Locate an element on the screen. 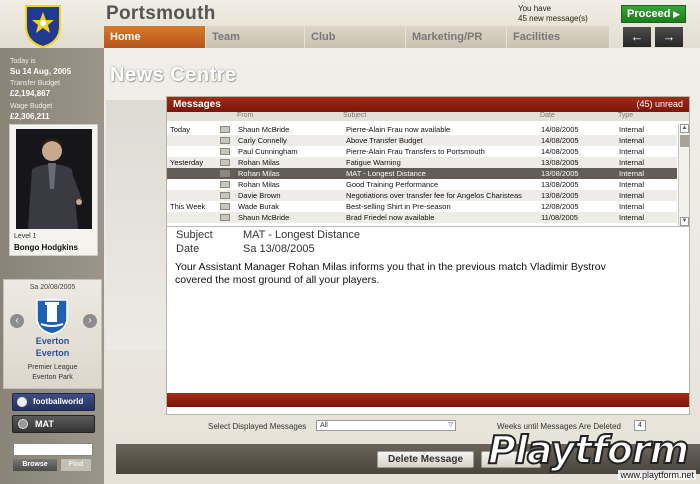 The width and height of the screenshot is (700, 484). message-list-scrollbar: ▲ ▼ is located at coordinates (683, 175).